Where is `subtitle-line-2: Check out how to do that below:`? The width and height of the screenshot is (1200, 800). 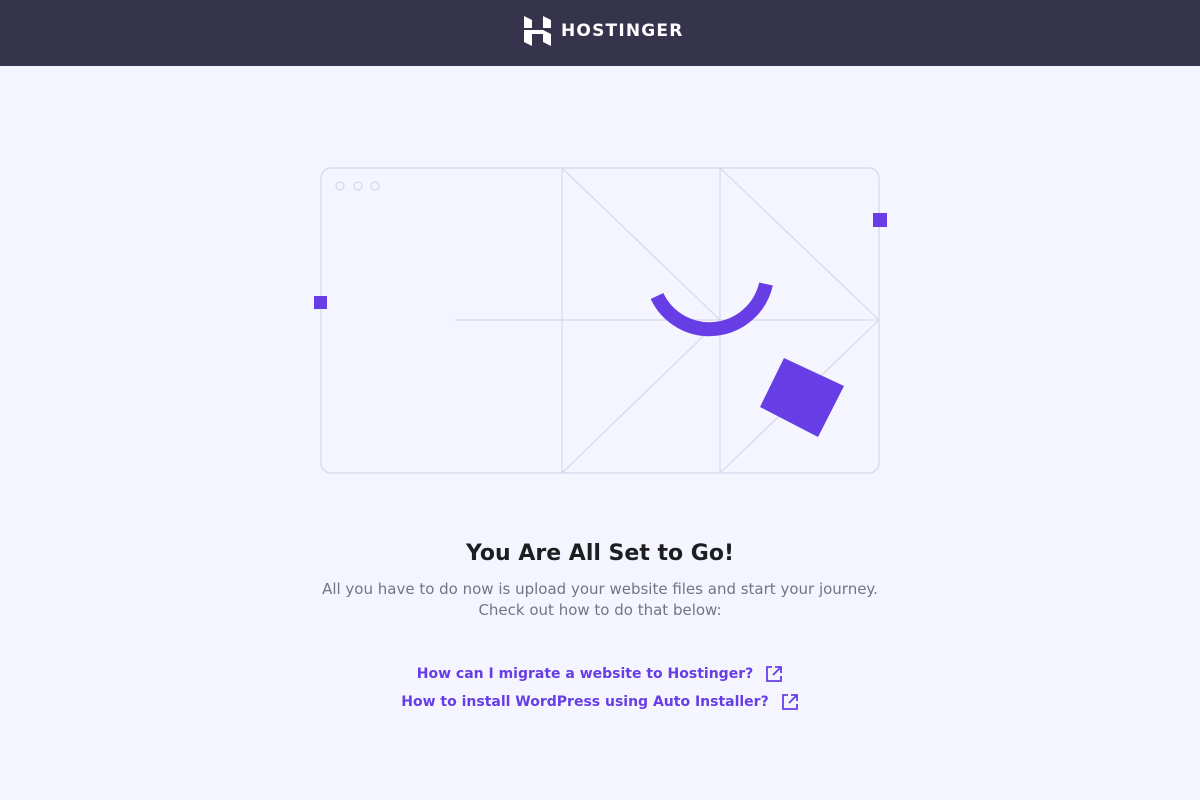
subtitle-line-2: Check out how to do that below: is located at coordinates (600, 610).